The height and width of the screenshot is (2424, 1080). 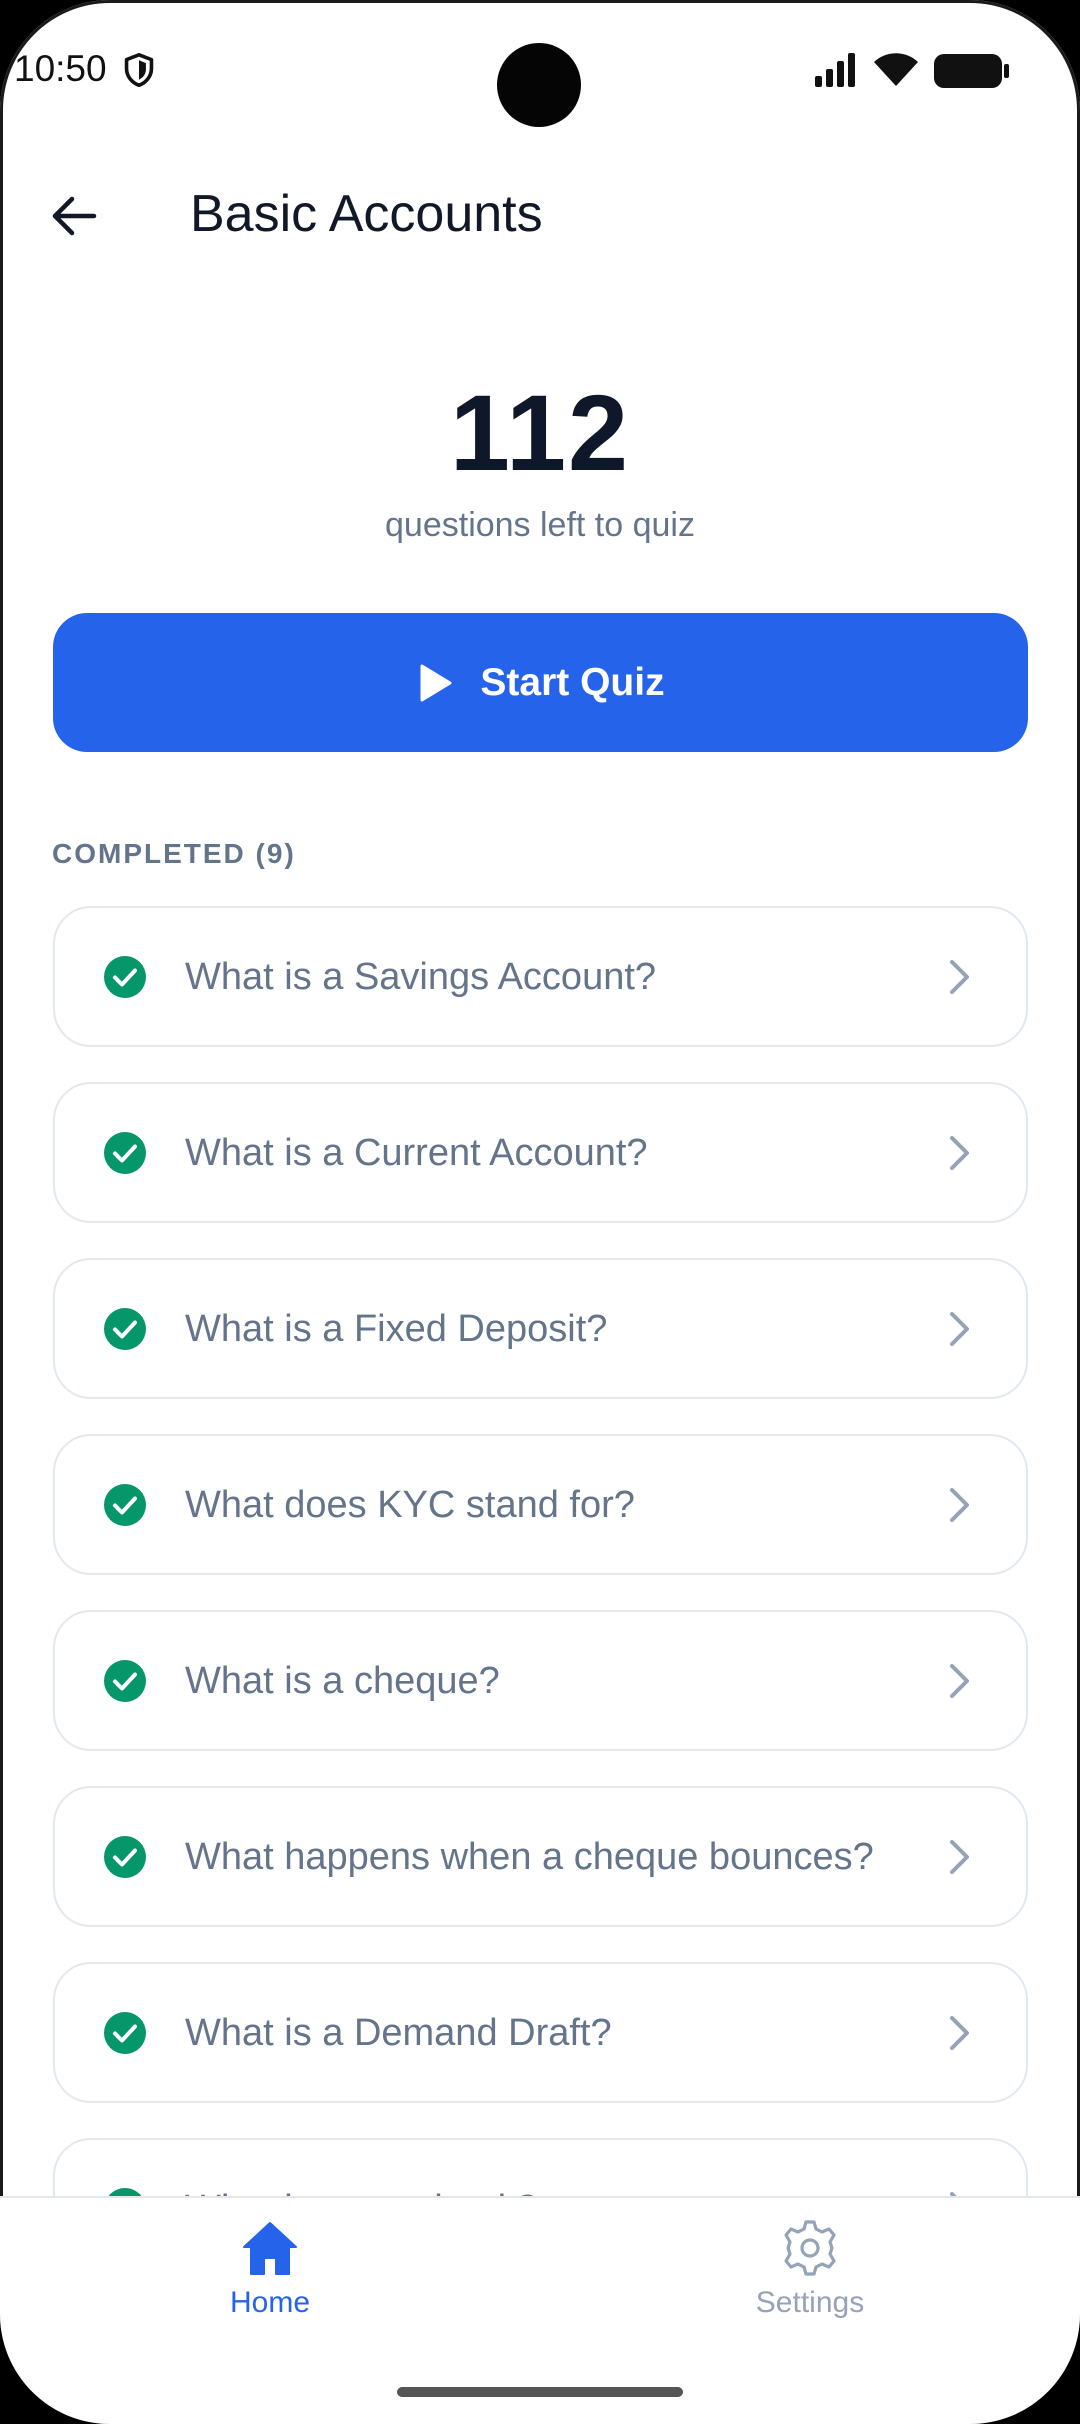 I want to click on list-item-label: What does KYC stand for?, so click(x=410, y=1505).